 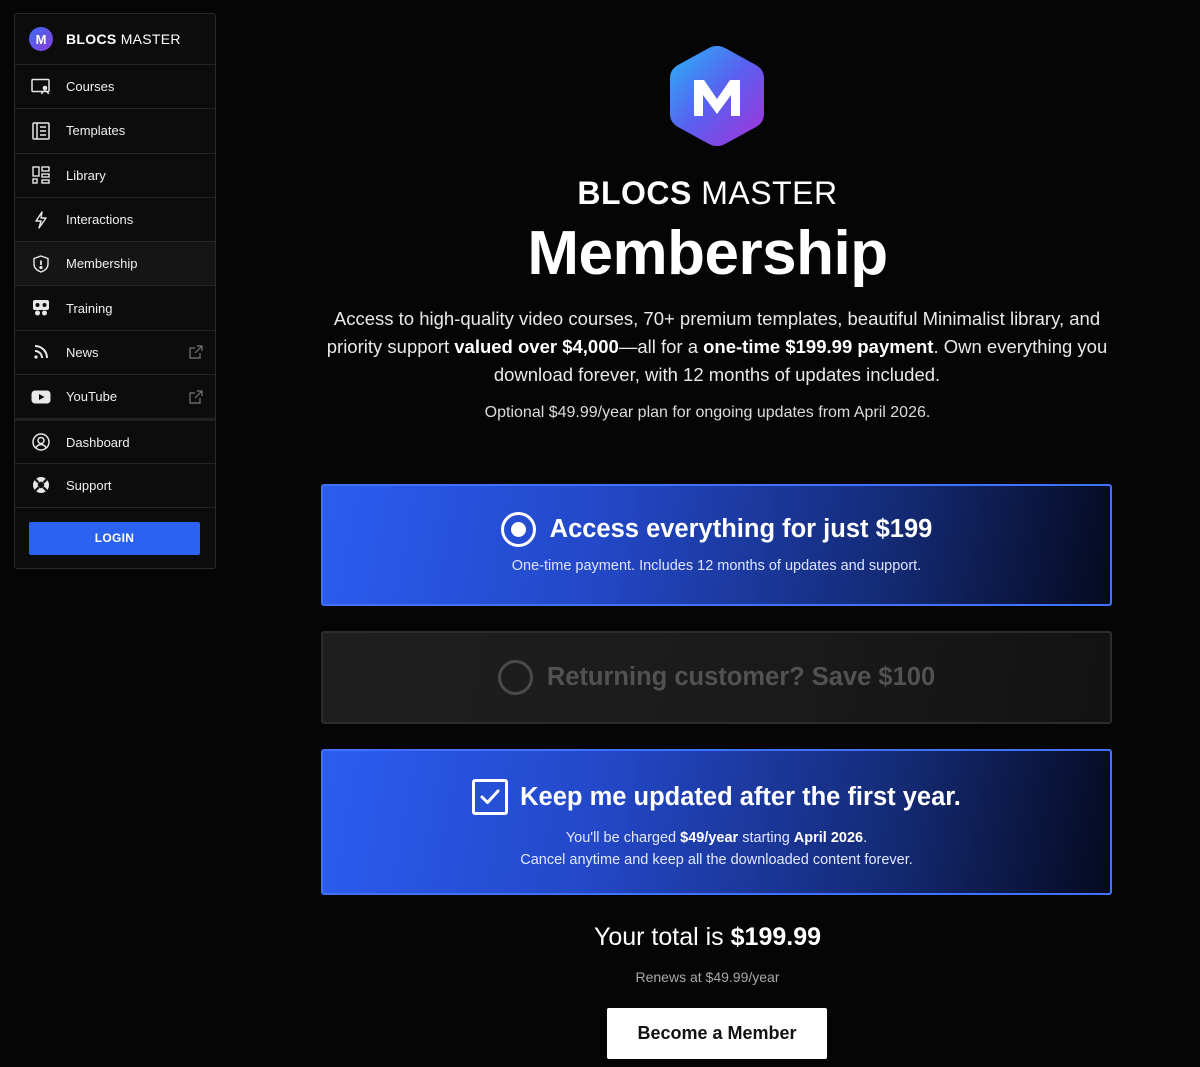 What do you see at coordinates (515, 677) in the screenshot?
I see `radio-unselected-icon` at bounding box center [515, 677].